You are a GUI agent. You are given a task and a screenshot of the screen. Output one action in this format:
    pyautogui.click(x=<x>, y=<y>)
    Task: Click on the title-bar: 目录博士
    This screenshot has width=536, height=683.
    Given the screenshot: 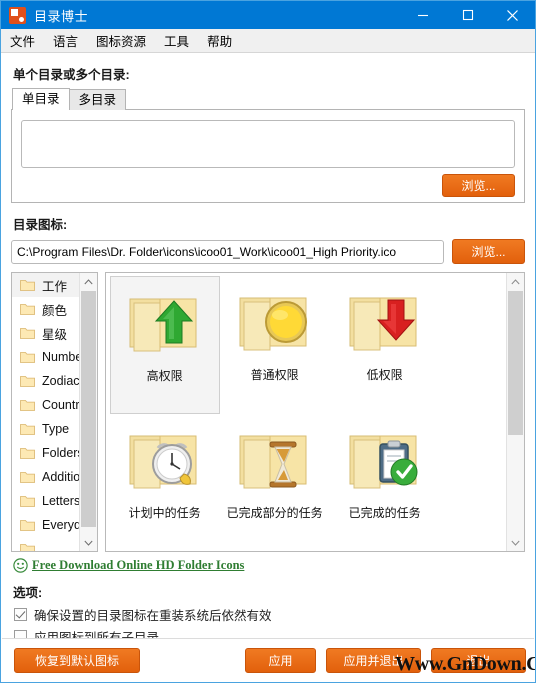 What is the action you would take?
    pyautogui.click(x=268, y=15)
    